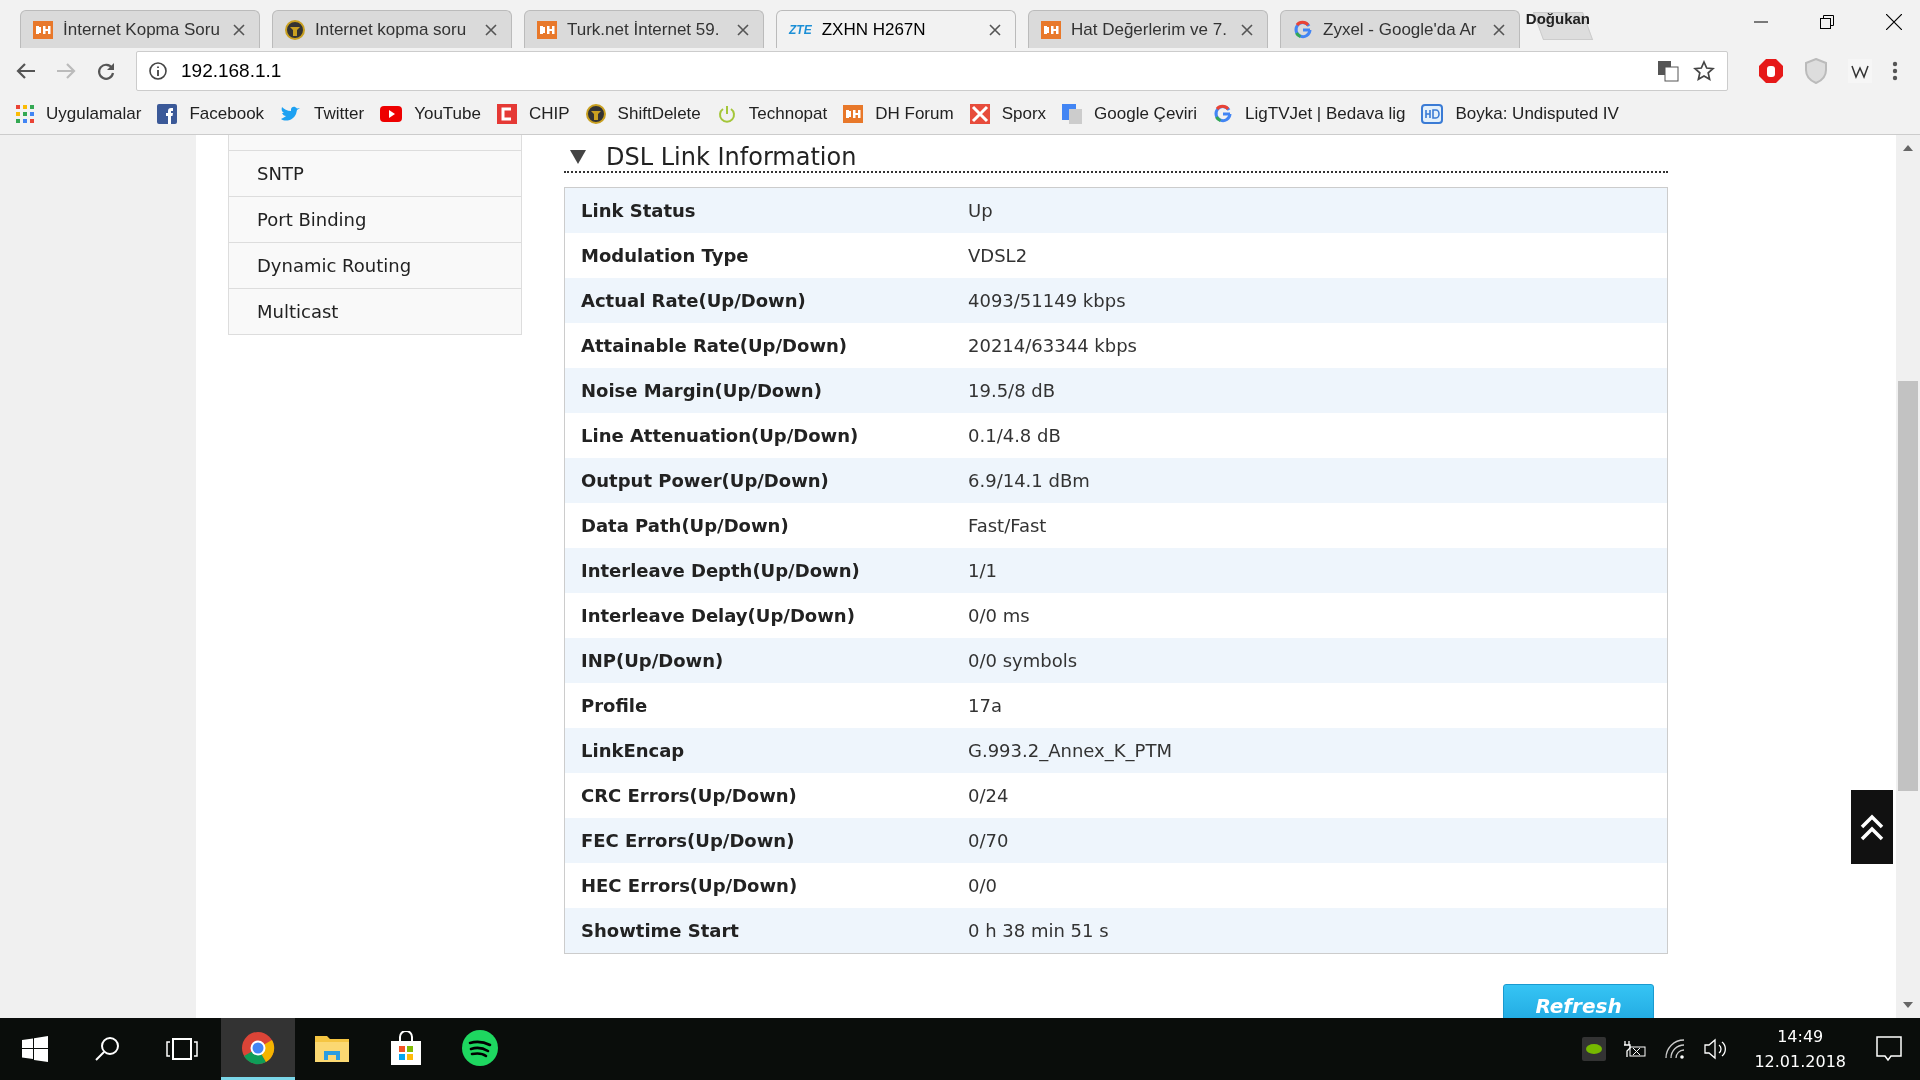 This screenshot has width=1920, height=1080. Describe the element at coordinates (106, 71) in the screenshot. I see `reload-icon` at that location.